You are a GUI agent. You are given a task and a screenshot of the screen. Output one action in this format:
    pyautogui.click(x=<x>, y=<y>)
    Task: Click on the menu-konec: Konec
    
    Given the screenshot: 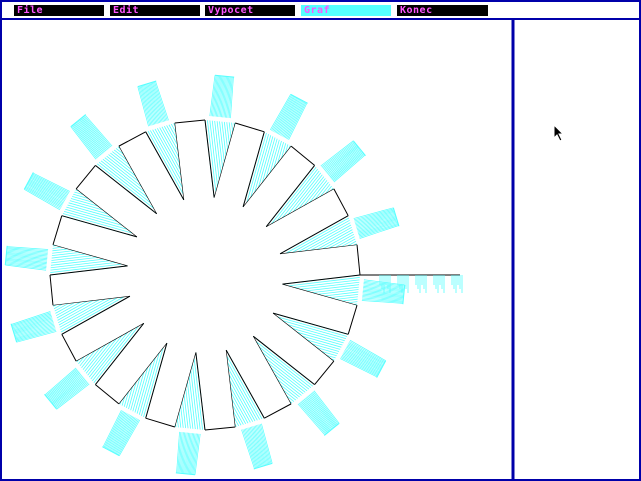 What is the action you would take?
    pyautogui.click(x=442, y=10)
    